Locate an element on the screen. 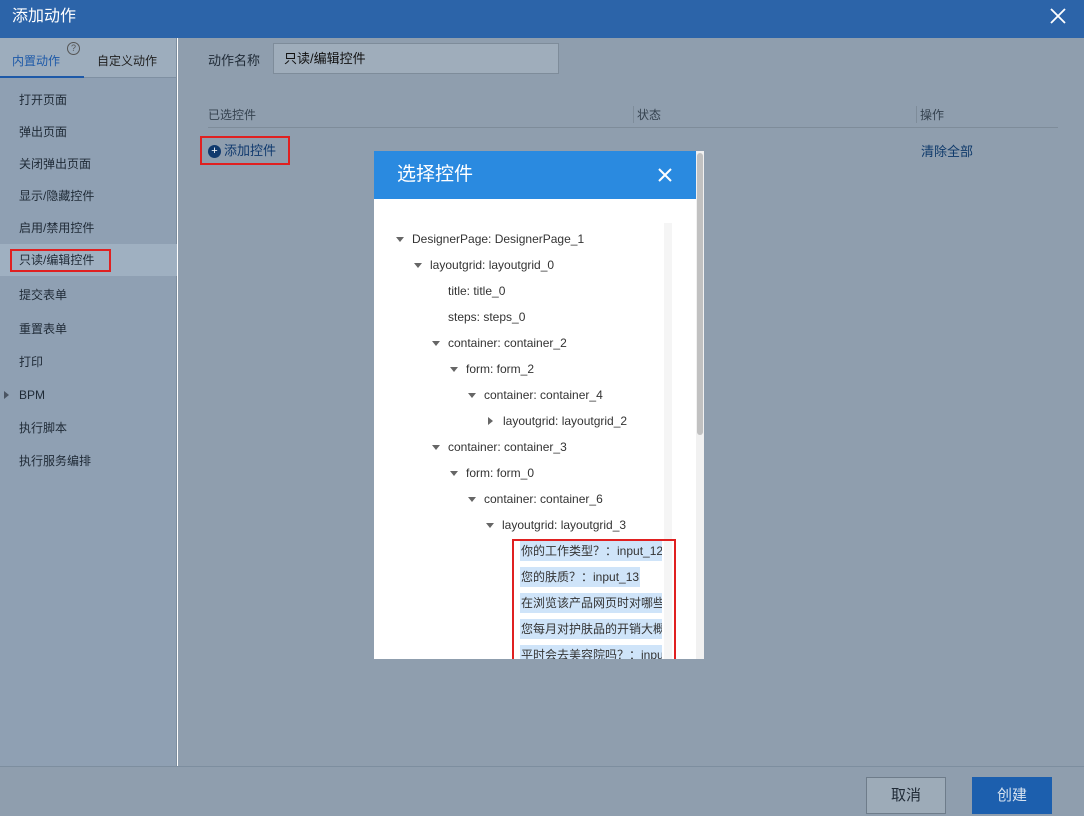  action-item-service-orchestration: 执行服务编排 is located at coordinates (88, 458).